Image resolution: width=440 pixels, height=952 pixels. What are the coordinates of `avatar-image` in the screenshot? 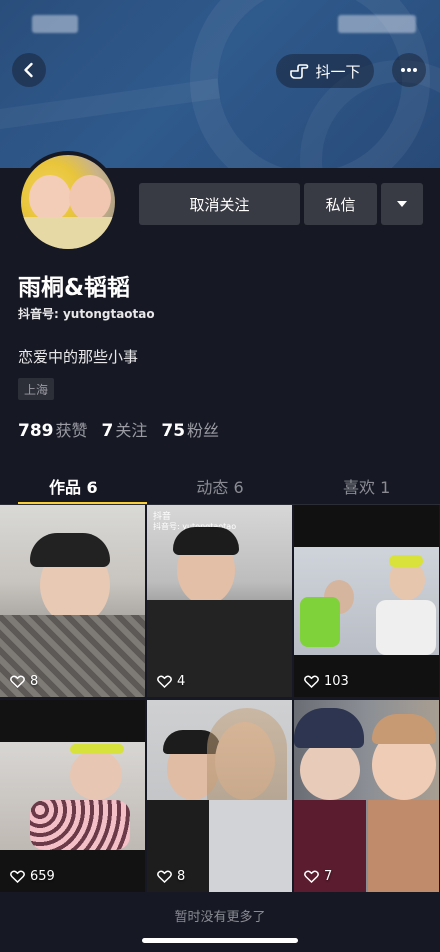 It's located at (68, 202).